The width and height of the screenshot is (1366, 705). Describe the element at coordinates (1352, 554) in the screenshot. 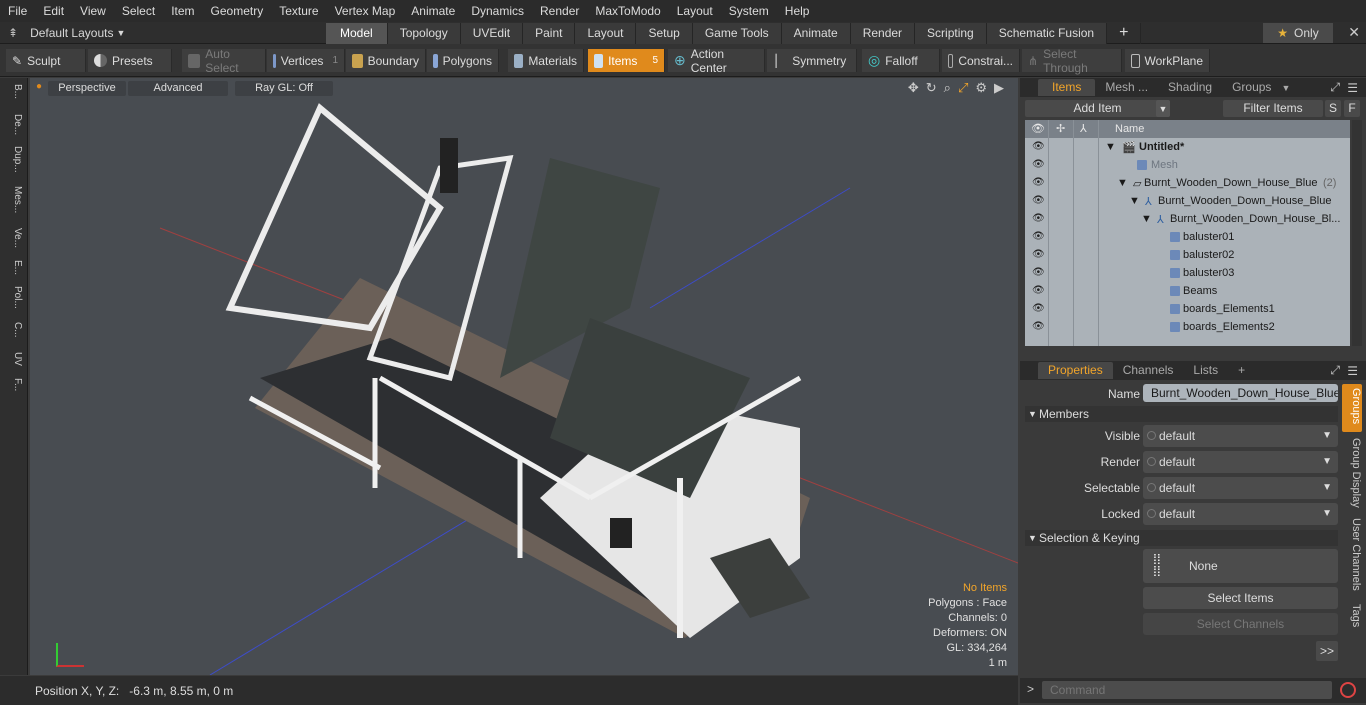

I see `side-tab-user-channels: User Channels` at that location.